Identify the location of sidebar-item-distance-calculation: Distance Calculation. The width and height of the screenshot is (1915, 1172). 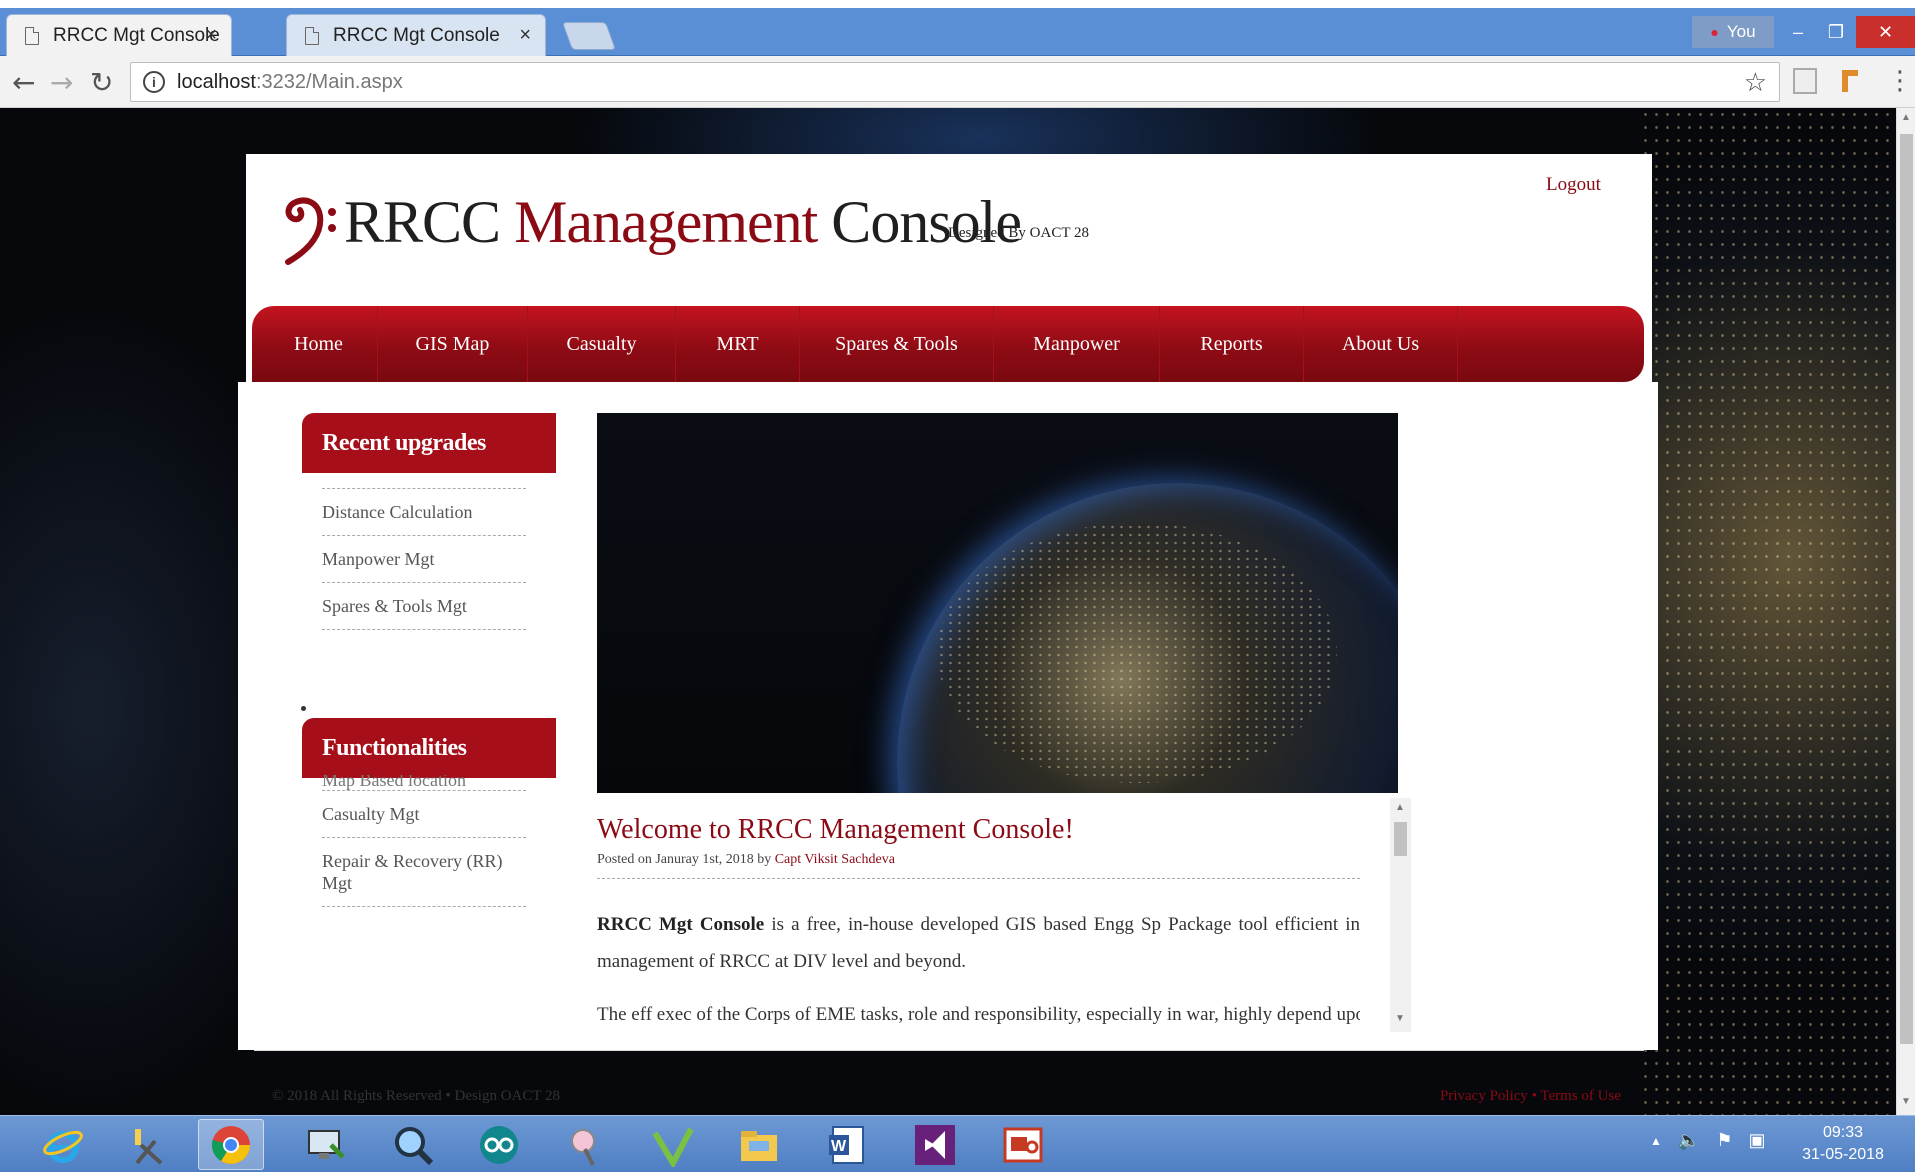
(424, 512).